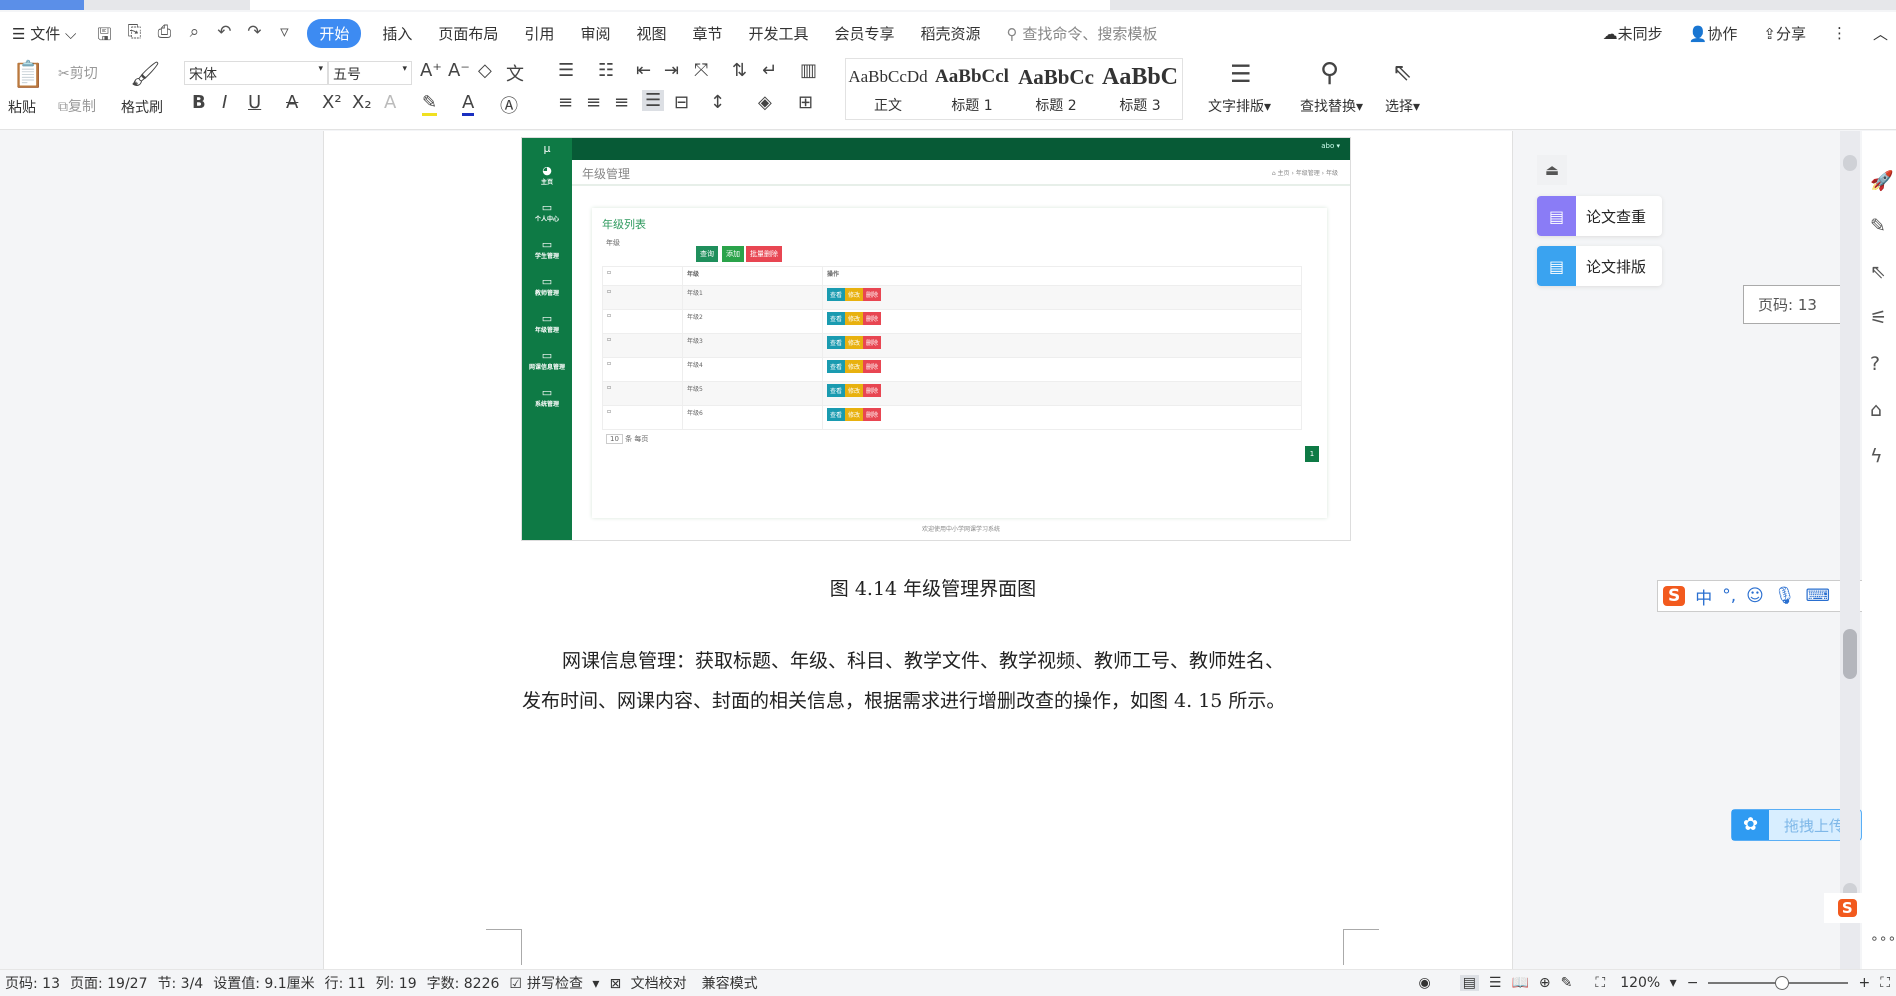  I want to click on share-button: ⇪分享, so click(1784, 33).